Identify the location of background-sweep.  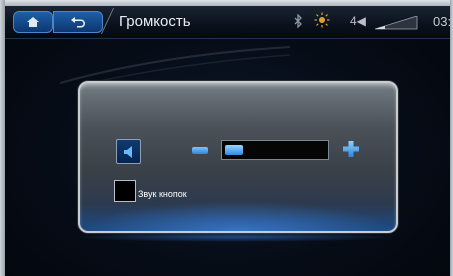
(175, 65).